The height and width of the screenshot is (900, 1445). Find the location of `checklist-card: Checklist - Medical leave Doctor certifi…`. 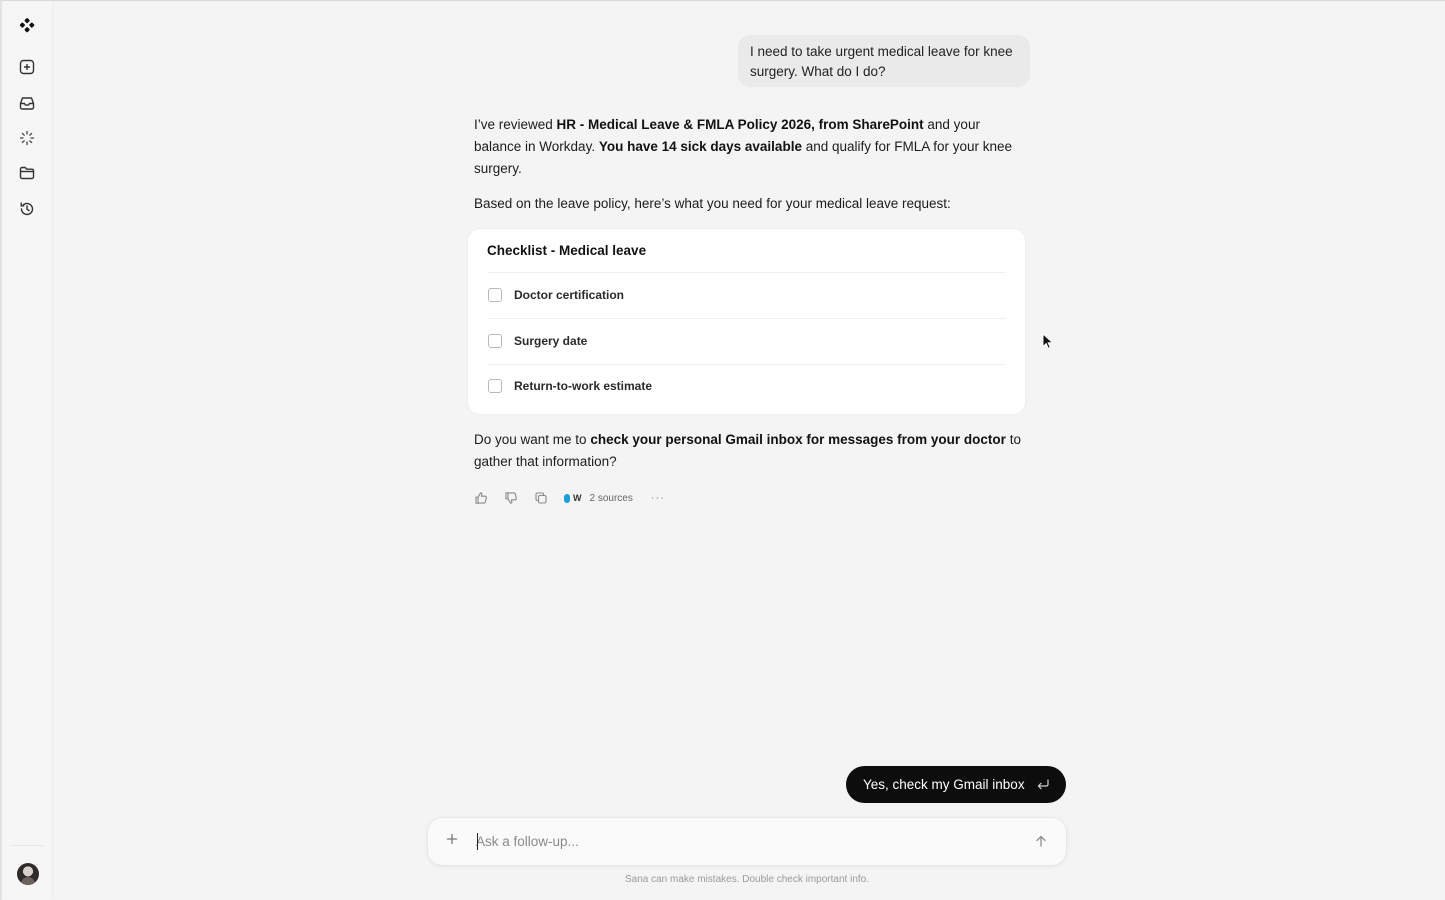

checklist-card: Checklist - Medical leave Doctor certifi… is located at coordinates (746, 321).